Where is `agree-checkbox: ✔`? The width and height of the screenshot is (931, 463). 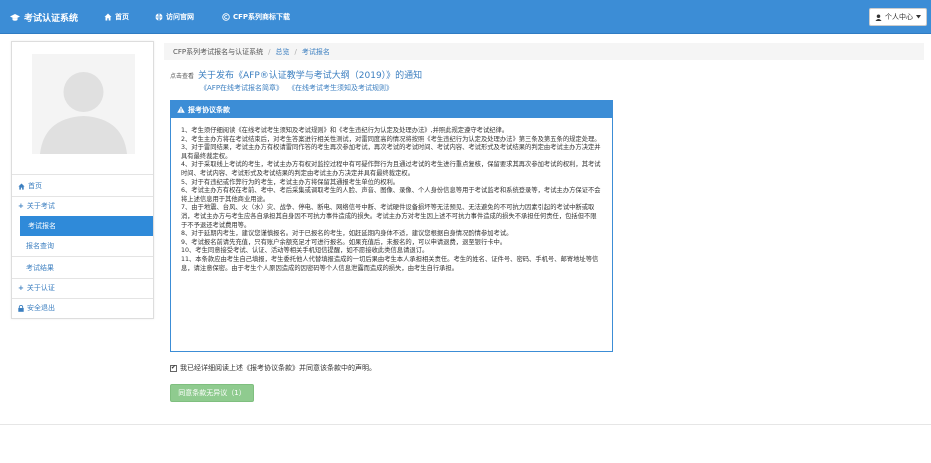 agree-checkbox: ✔ is located at coordinates (173, 368).